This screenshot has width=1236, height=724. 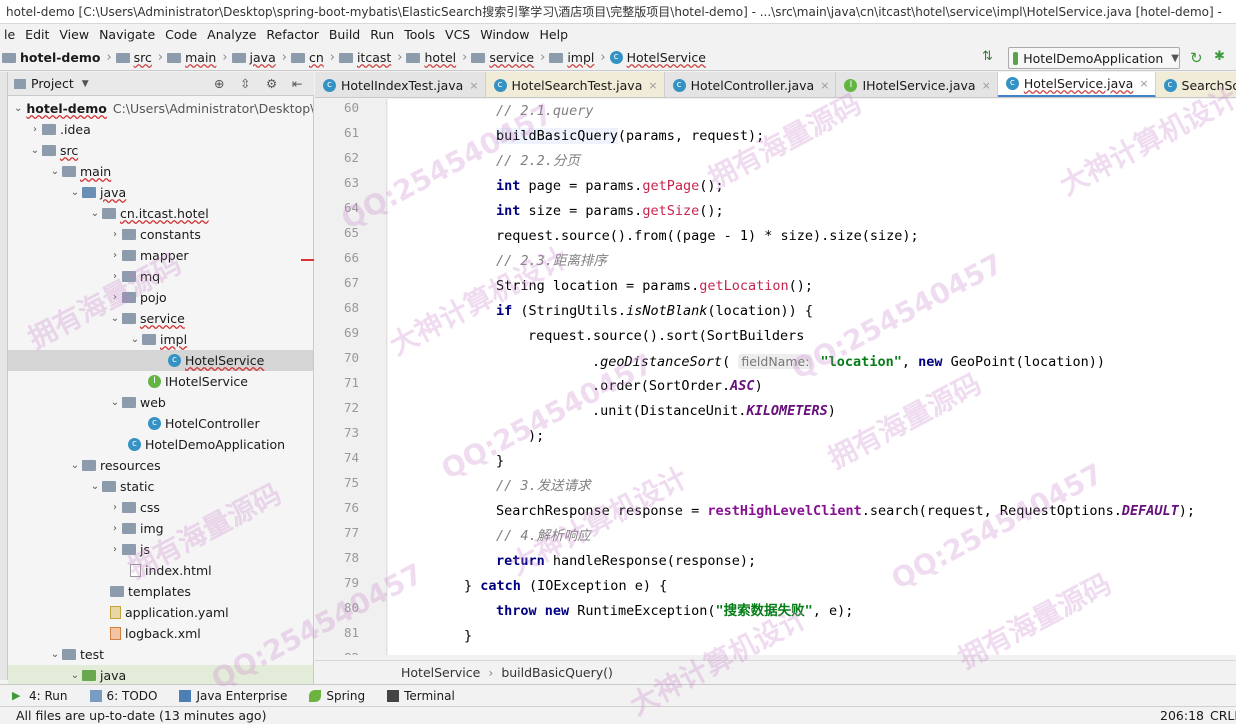 I want to click on tool-window-java-enterprise: Java Enterprise, so click(x=233, y=696).